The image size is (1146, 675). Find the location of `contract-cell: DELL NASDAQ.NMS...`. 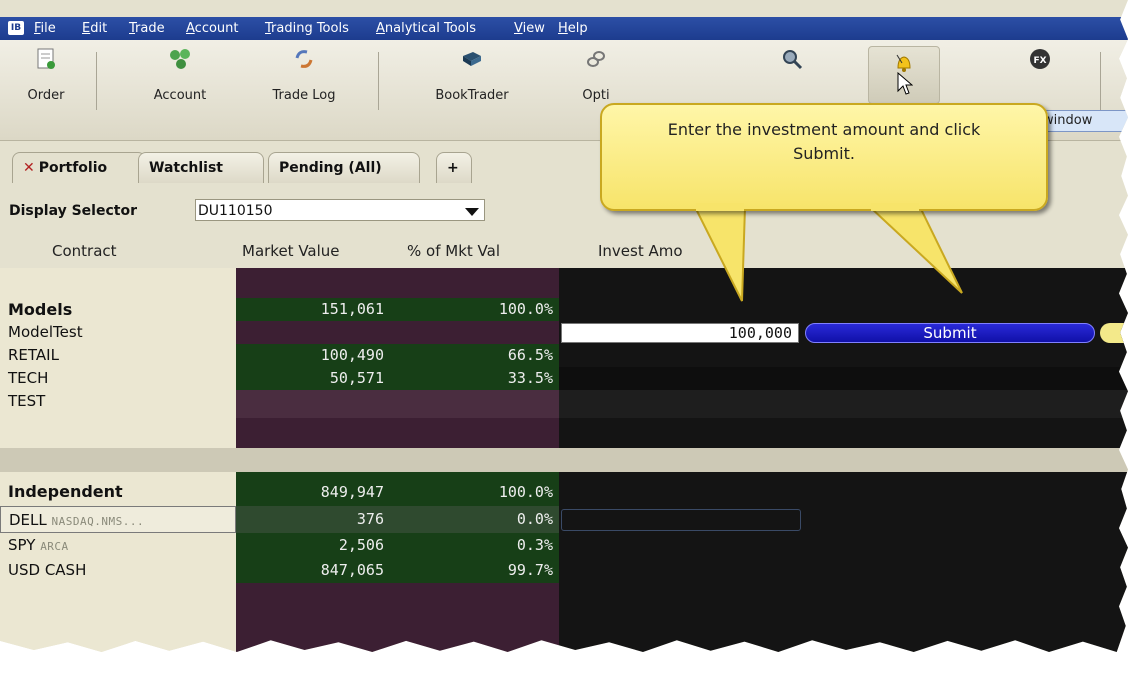

contract-cell: DELL NASDAQ.NMS... is located at coordinates (118, 519).